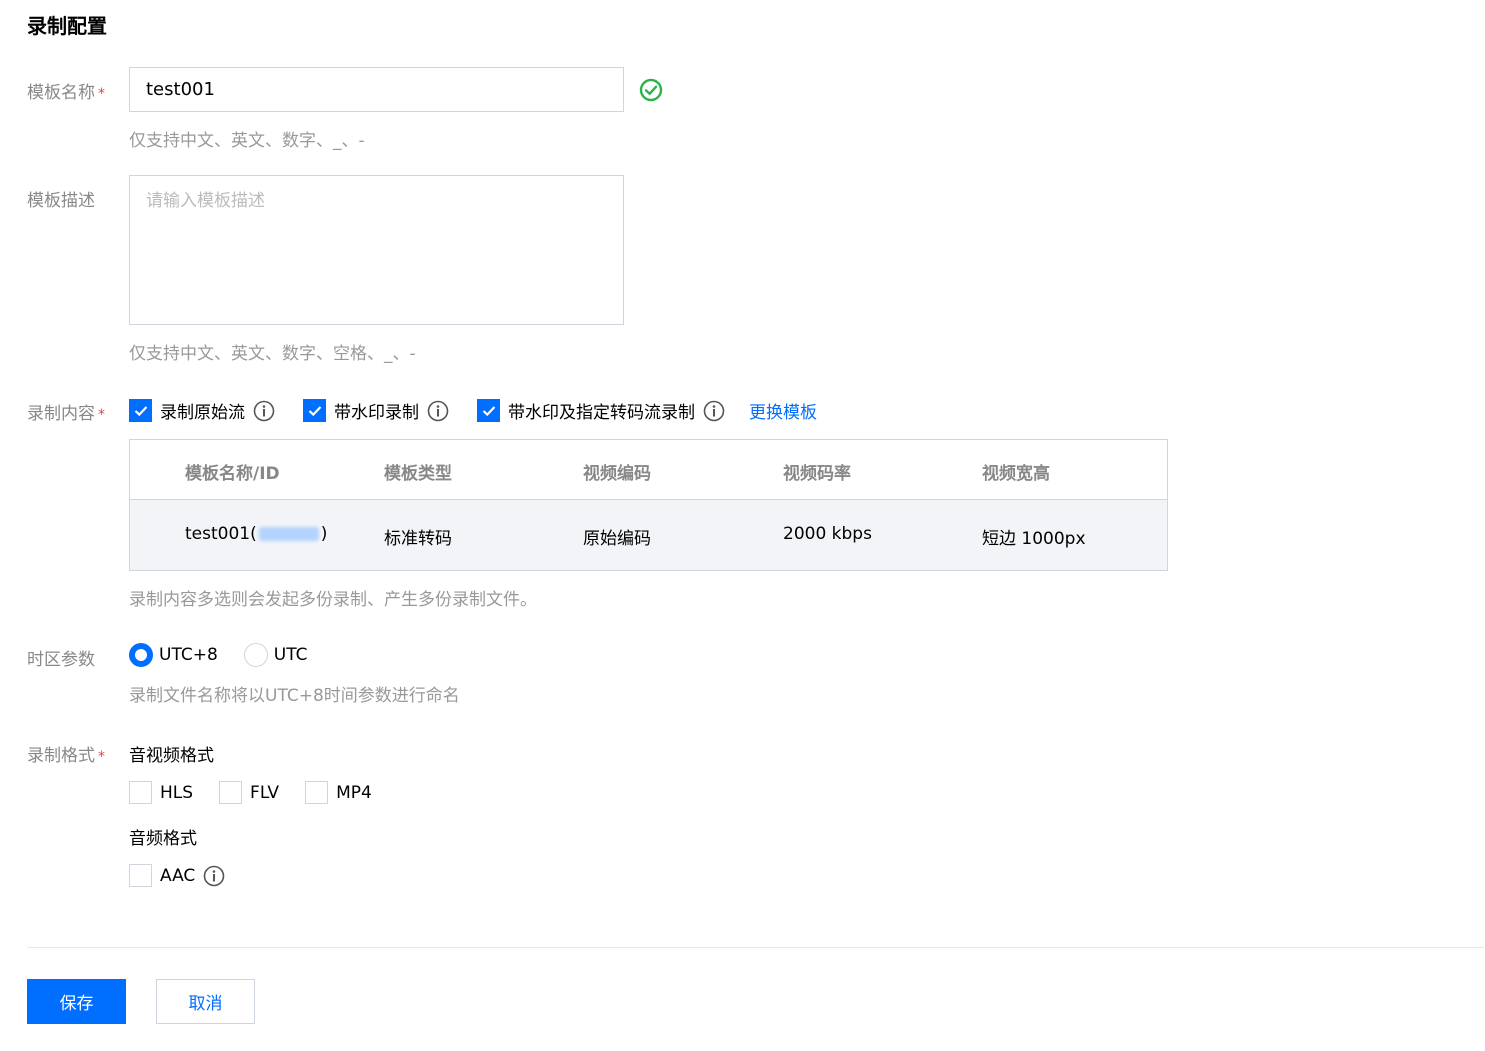  I want to click on table-header-cell: 视频码率, so click(817, 474).